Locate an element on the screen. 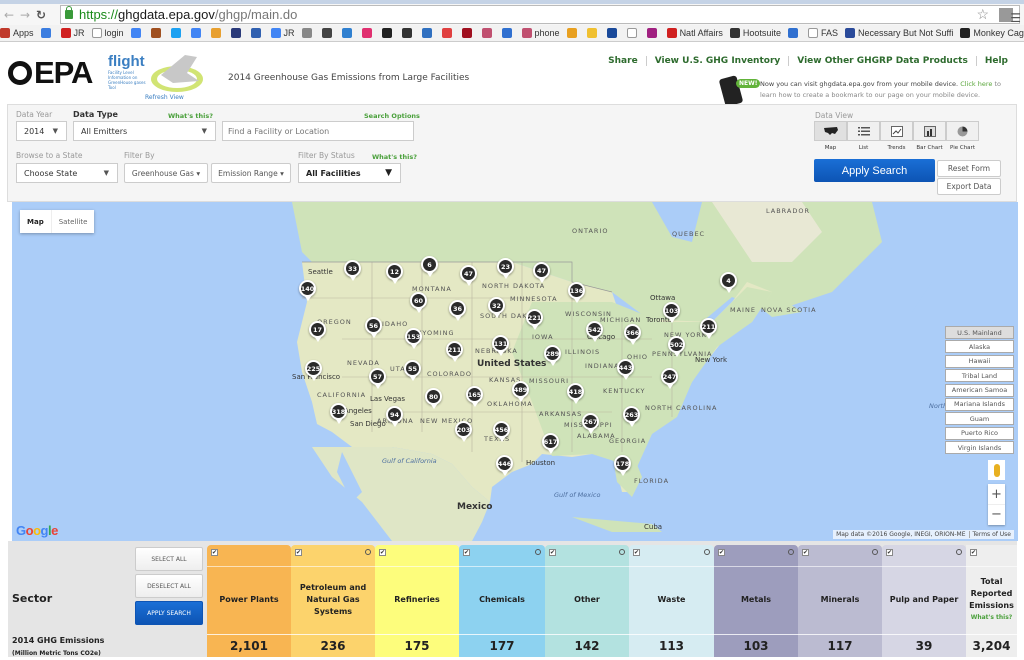  sector-column: ✔ Pulp and Paper 39 is located at coordinates (924, 601).